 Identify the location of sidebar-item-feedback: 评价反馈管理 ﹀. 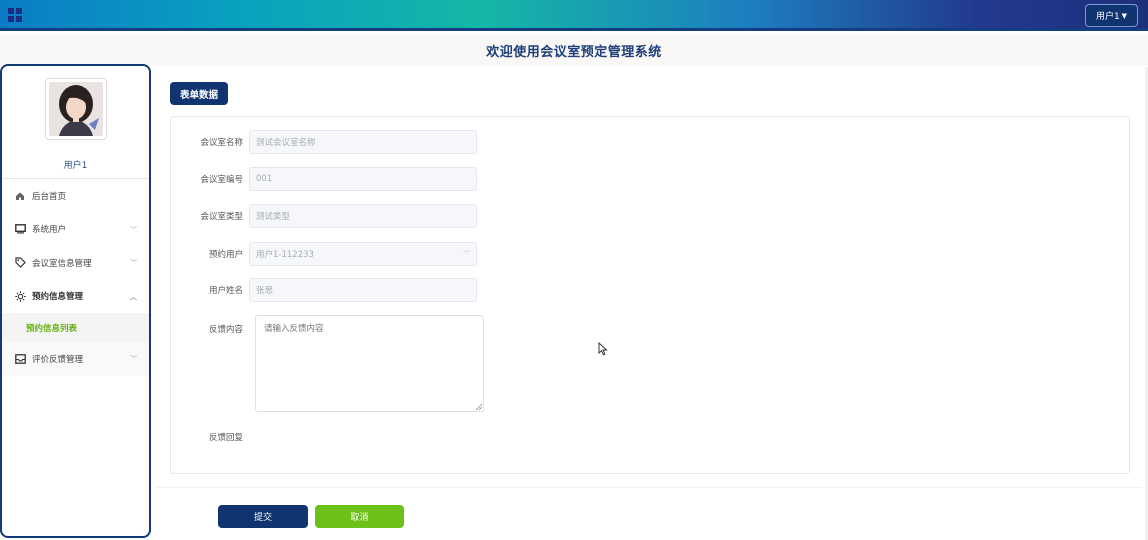
(75, 359).